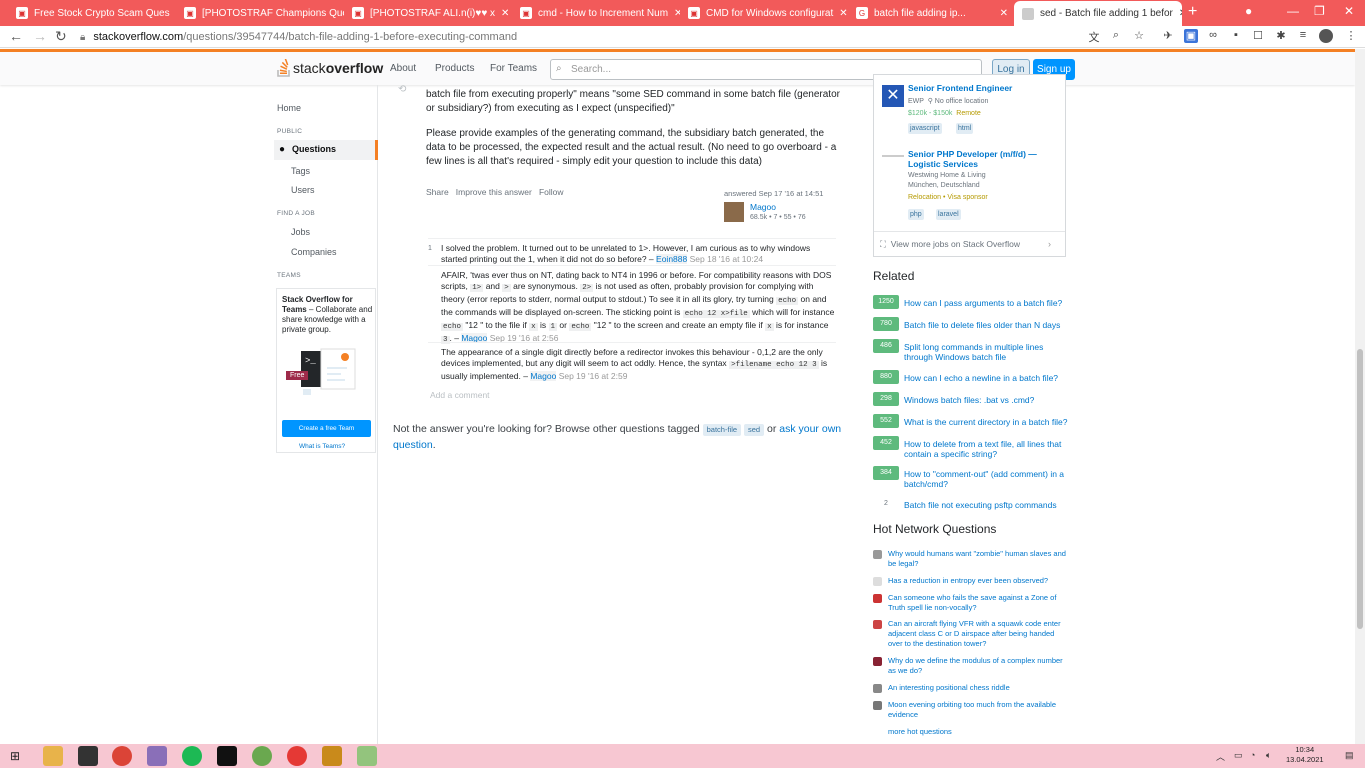 The image size is (1365, 768). Describe the element at coordinates (672, 259) in the screenshot. I see `comment-user-link: Eoin888` at that location.